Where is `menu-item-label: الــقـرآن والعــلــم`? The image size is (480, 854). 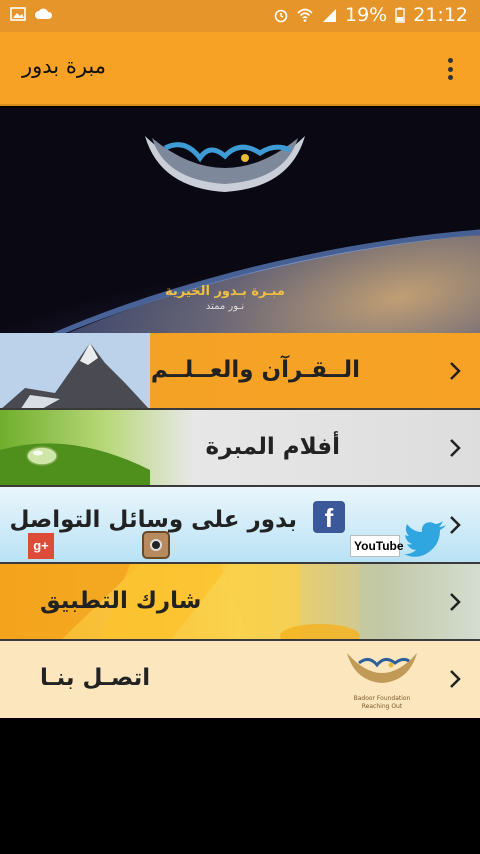
menu-item-label: الــقـرآن والعــلــم is located at coordinates (255, 370).